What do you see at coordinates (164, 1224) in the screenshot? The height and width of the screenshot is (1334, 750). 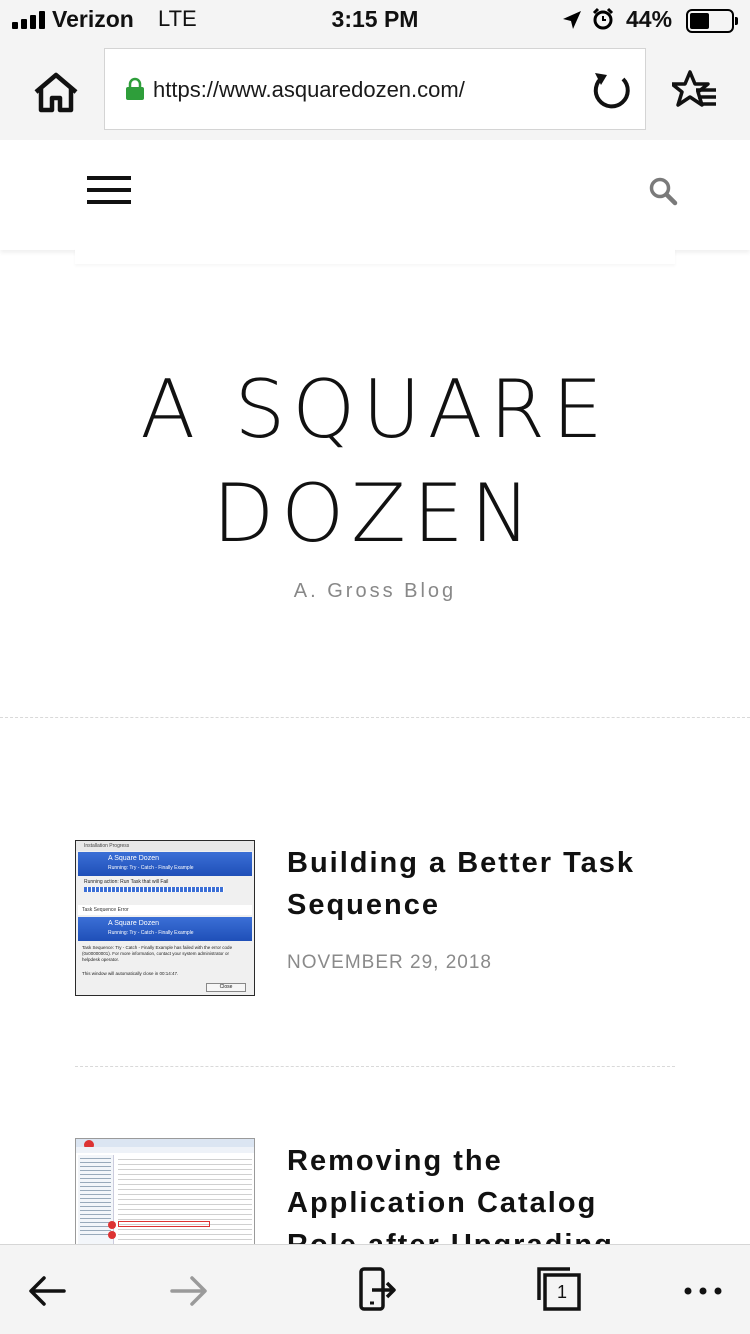 I see `thumb-highlight` at bounding box center [164, 1224].